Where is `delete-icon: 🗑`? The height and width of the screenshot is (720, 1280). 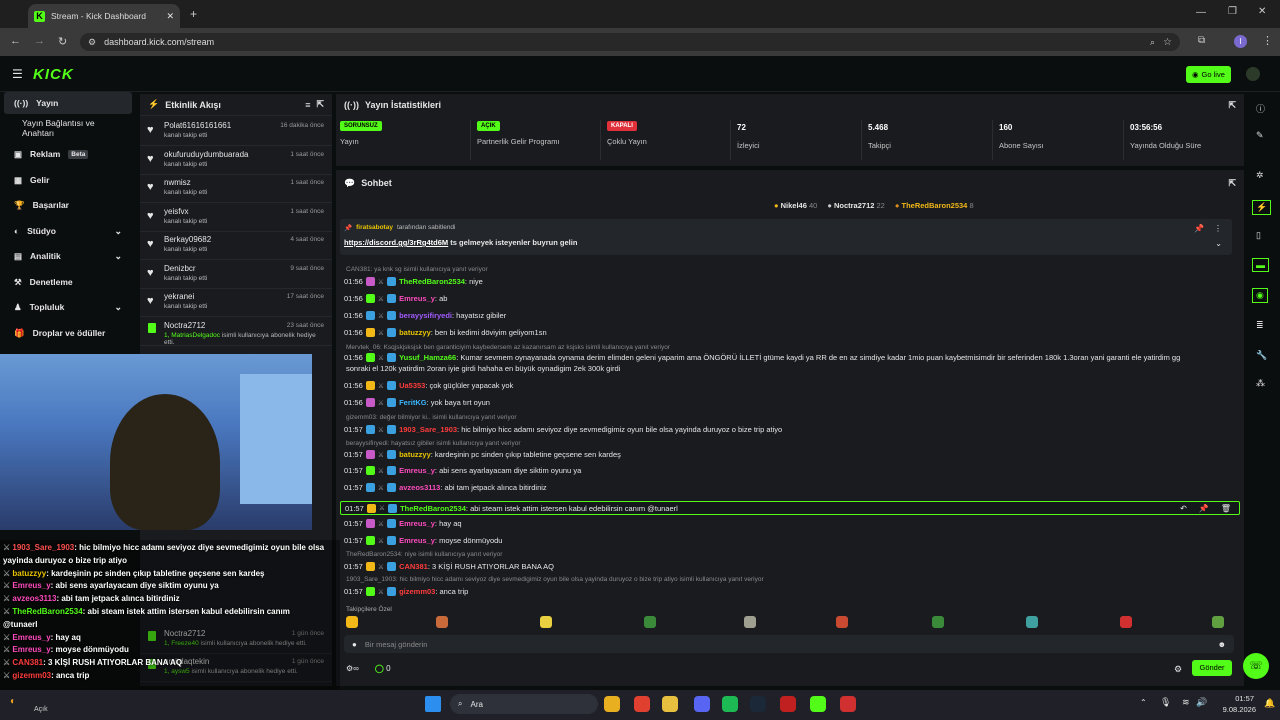 delete-icon: 🗑 is located at coordinates (1226, 508).